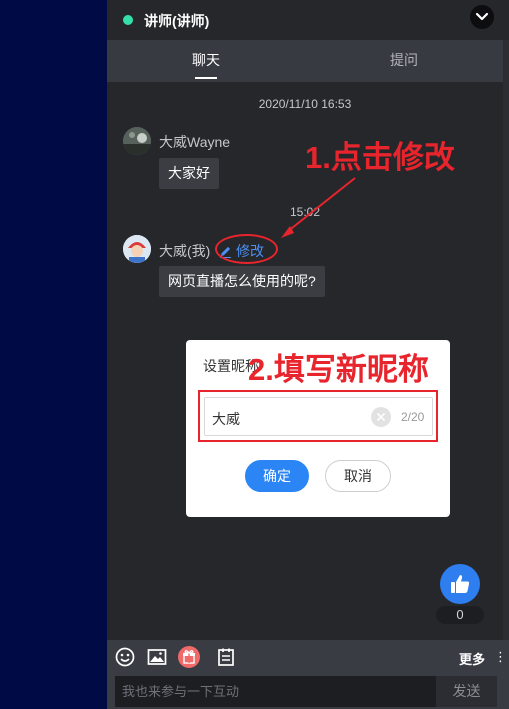 The height and width of the screenshot is (709, 509). What do you see at coordinates (381, 417) in the screenshot?
I see `clear-icon` at bounding box center [381, 417].